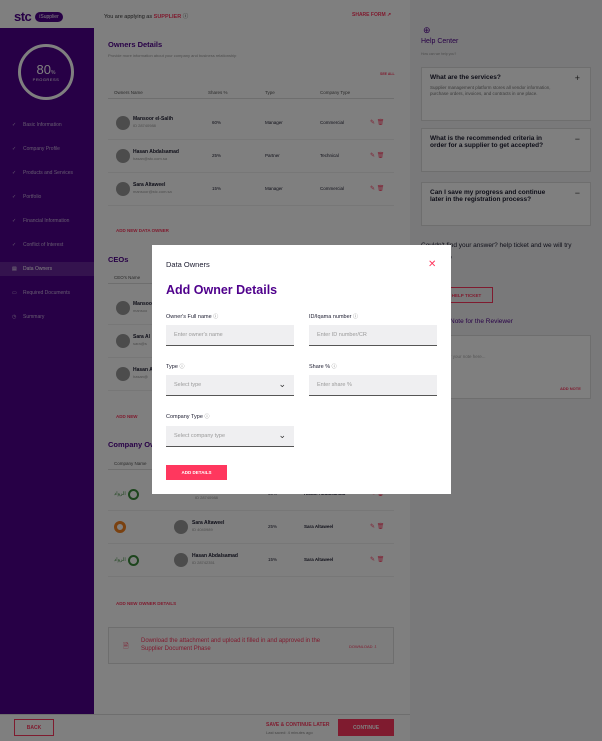  I want to click on company-type-label: Company Type ⓘ, so click(187, 416).